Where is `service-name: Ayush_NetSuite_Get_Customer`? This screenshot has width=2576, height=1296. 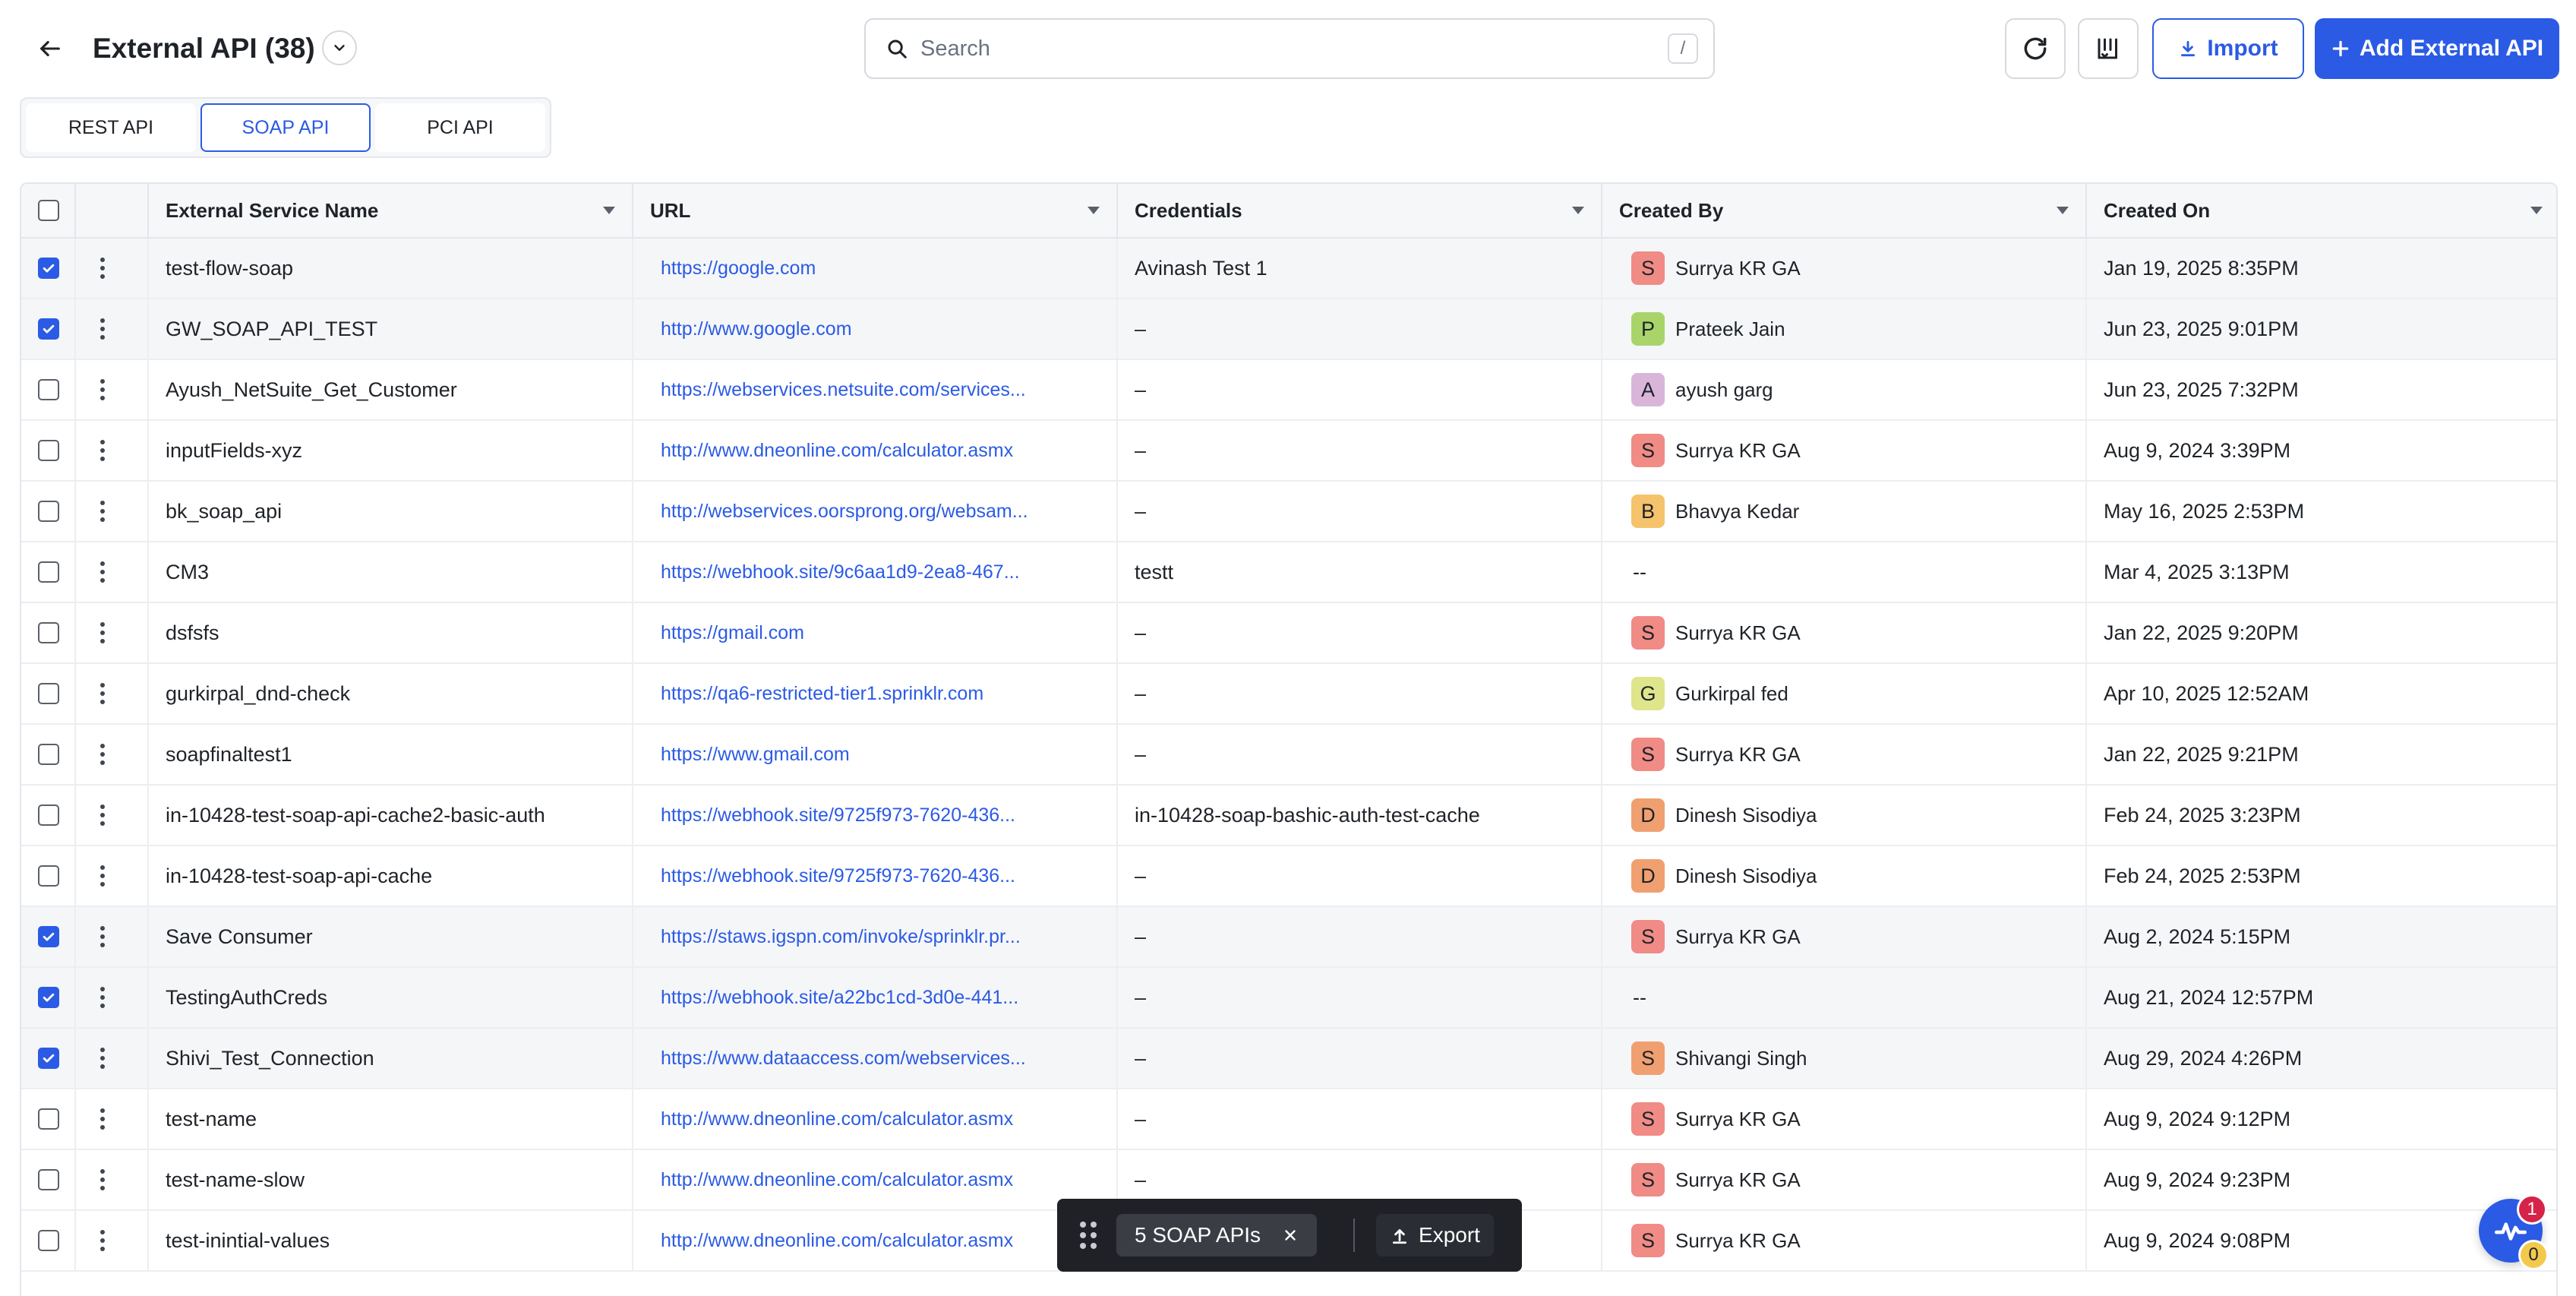 service-name: Ayush_NetSuite_Get_Customer is located at coordinates (311, 390).